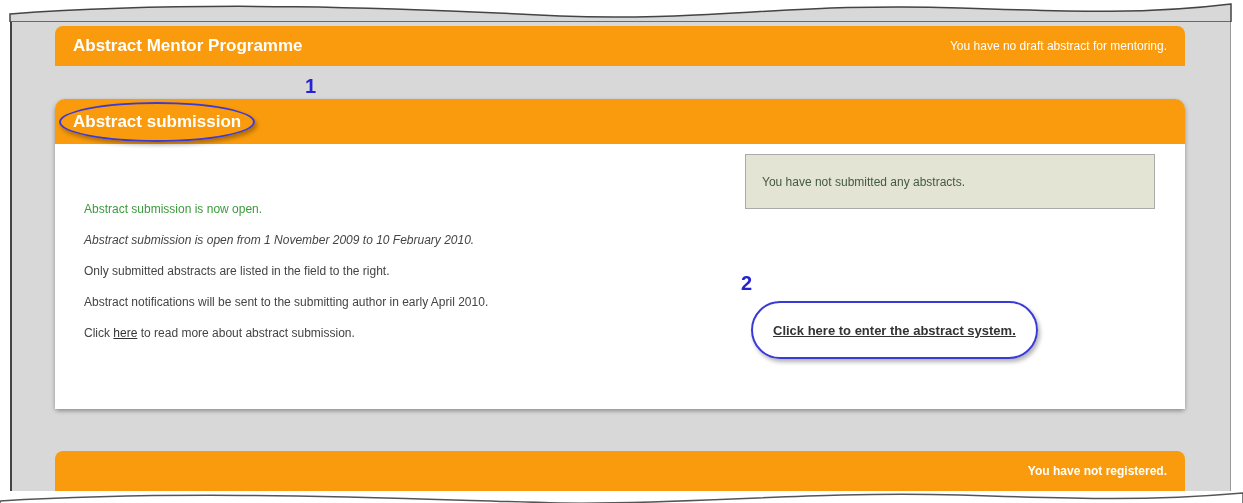  What do you see at coordinates (1097, 471) in the screenshot?
I see `registration-note: You have not registered.` at bounding box center [1097, 471].